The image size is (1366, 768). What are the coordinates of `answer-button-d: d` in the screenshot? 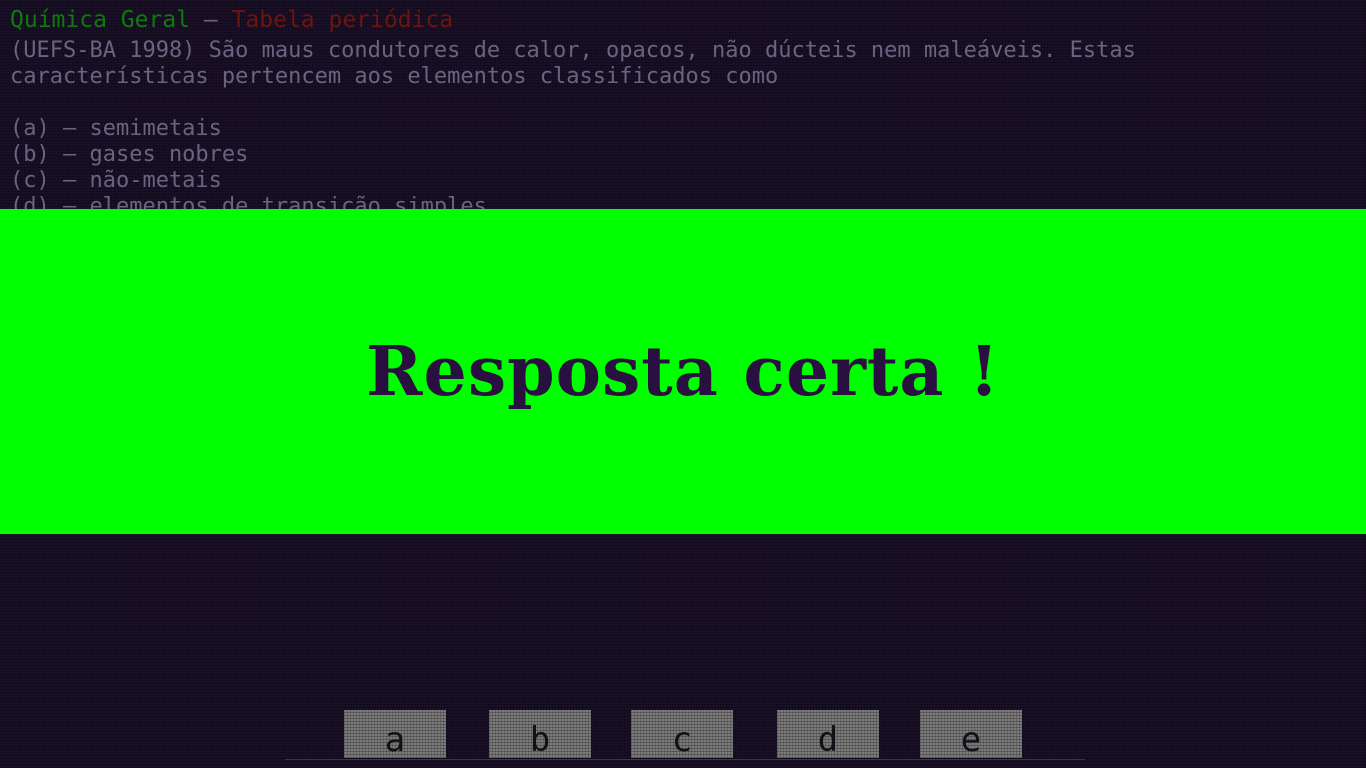 It's located at (828, 734).